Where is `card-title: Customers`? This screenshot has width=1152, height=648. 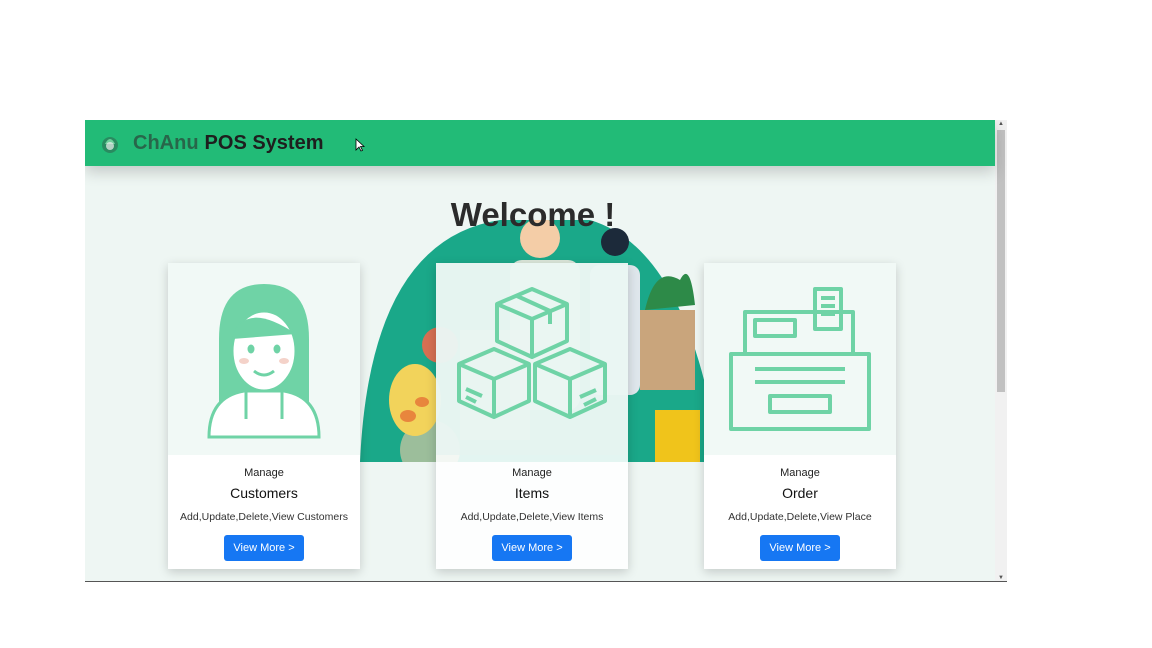
card-title: Customers is located at coordinates (264, 493).